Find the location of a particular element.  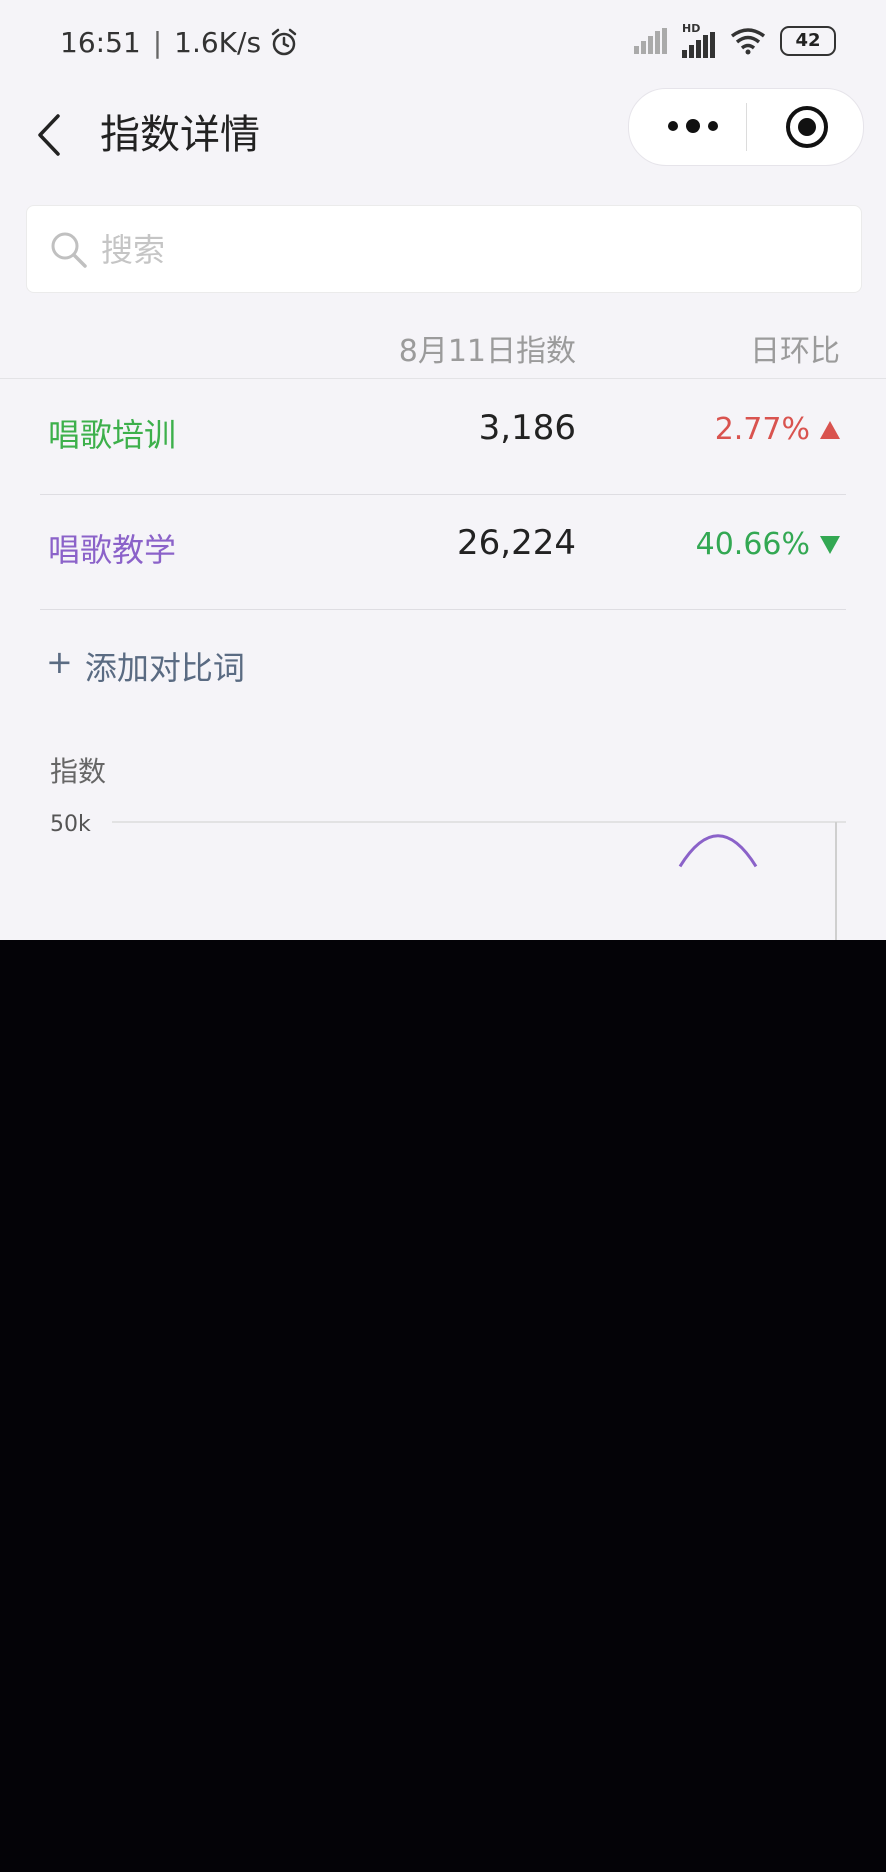

arrow-down-icon is located at coordinates (830, 544).